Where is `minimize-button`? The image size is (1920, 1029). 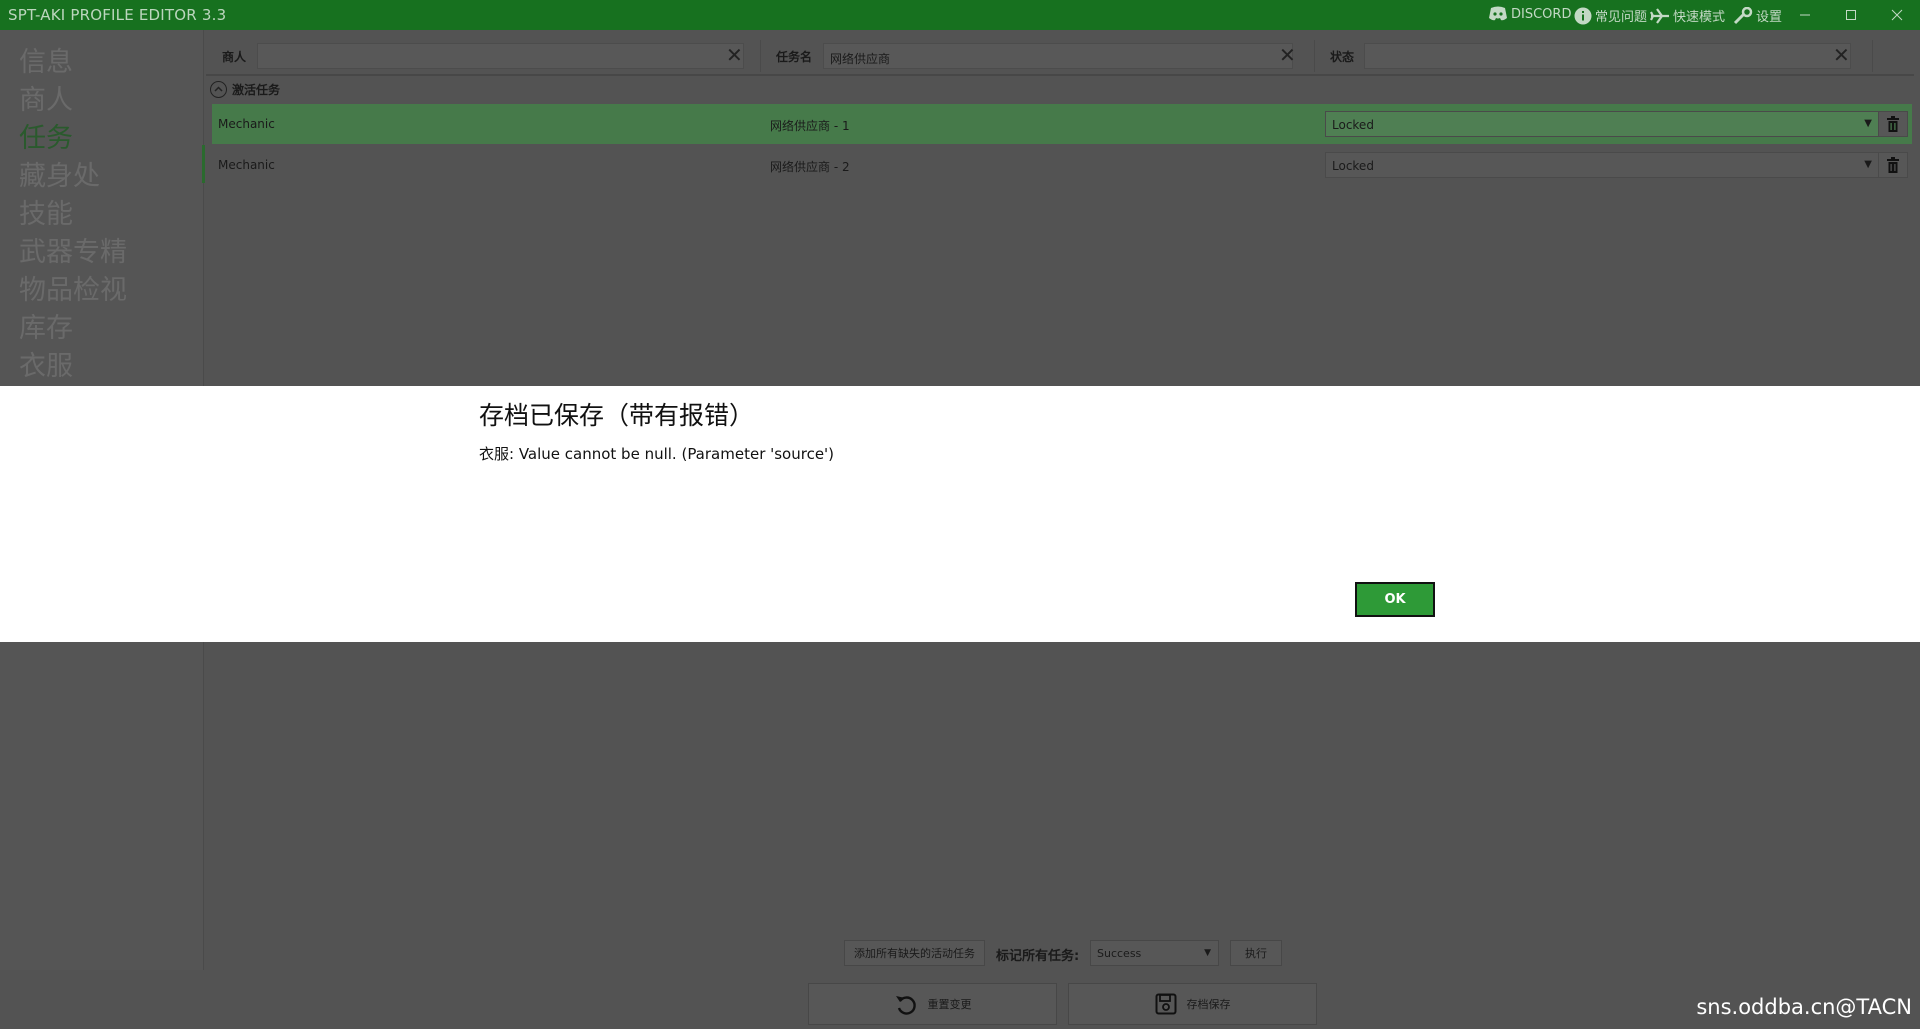 minimize-button is located at coordinates (1805, 15).